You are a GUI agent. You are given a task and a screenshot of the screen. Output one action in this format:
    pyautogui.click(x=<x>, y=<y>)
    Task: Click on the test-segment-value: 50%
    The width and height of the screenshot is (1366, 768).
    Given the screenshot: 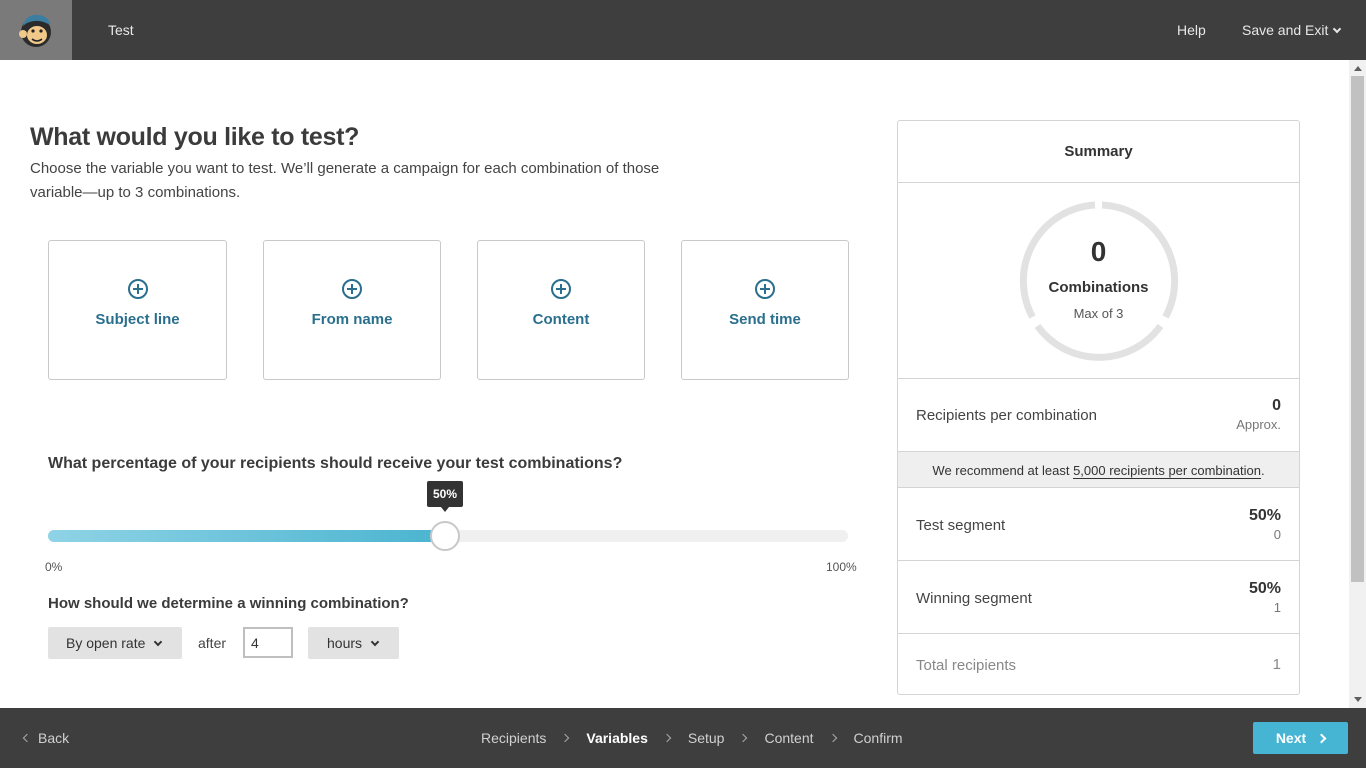 What is the action you would take?
    pyautogui.click(x=1264, y=515)
    